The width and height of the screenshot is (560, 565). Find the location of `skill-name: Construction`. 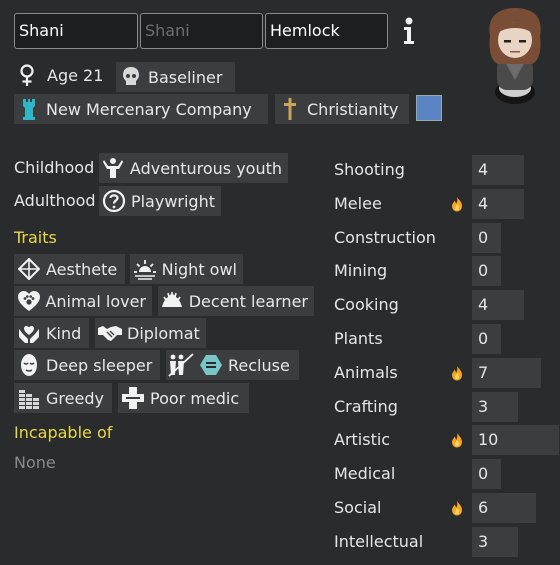

skill-name: Construction is located at coordinates (385, 237).